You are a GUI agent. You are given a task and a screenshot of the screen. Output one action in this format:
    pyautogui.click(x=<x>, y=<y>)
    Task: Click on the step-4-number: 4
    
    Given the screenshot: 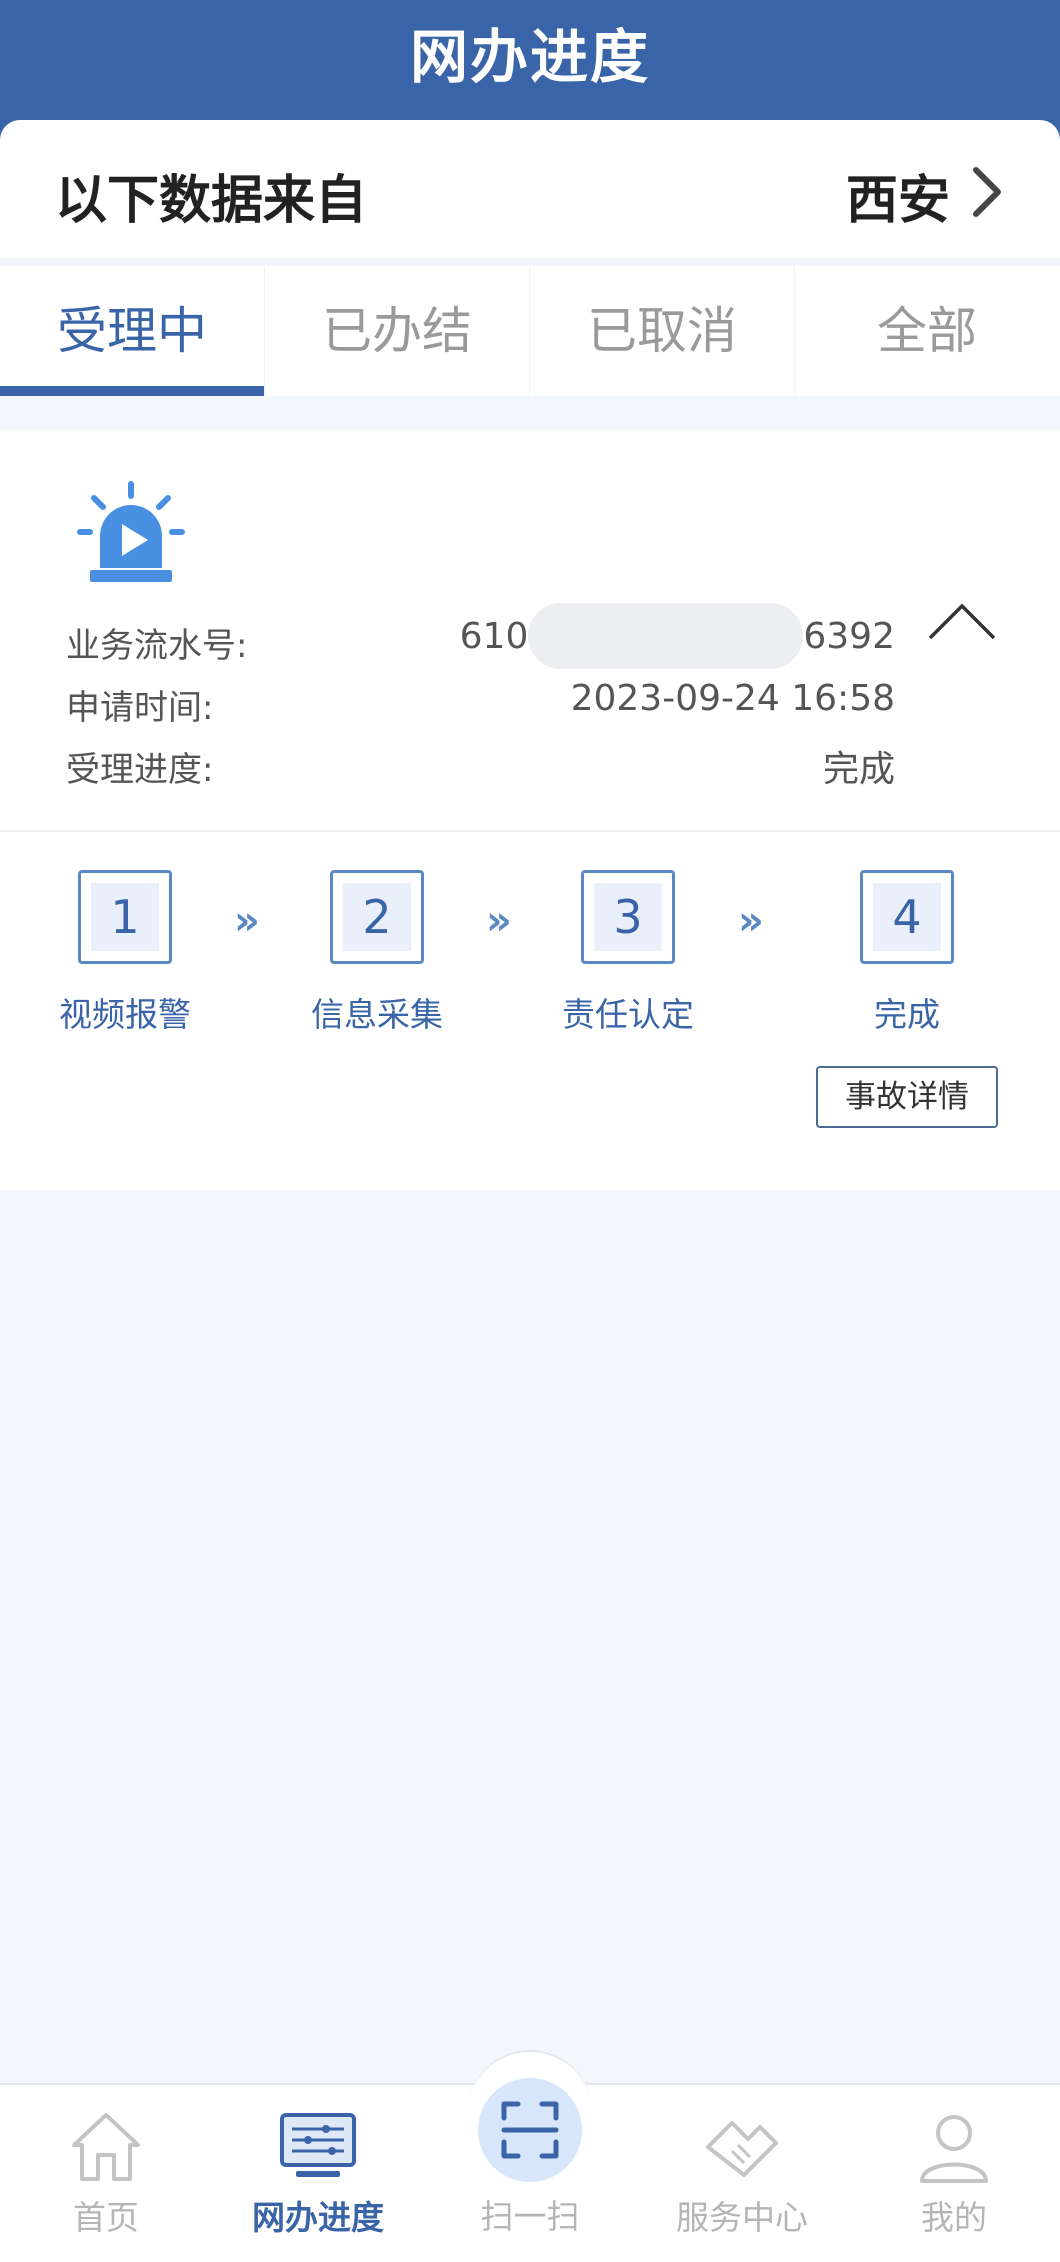 What is the action you would take?
    pyautogui.click(x=907, y=917)
    